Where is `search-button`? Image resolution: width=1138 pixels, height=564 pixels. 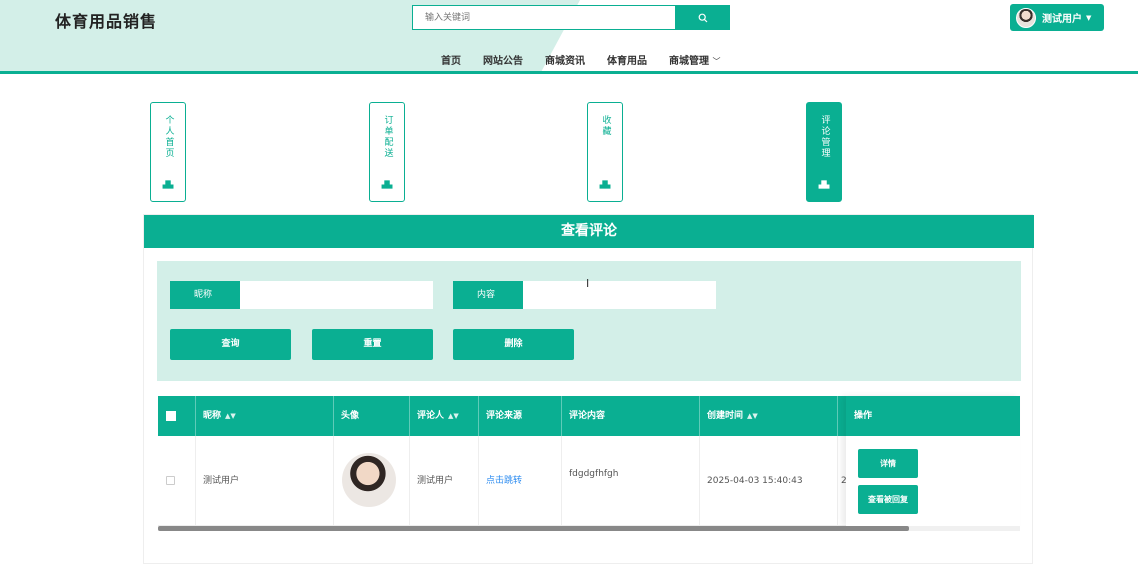
search-button is located at coordinates (702, 17).